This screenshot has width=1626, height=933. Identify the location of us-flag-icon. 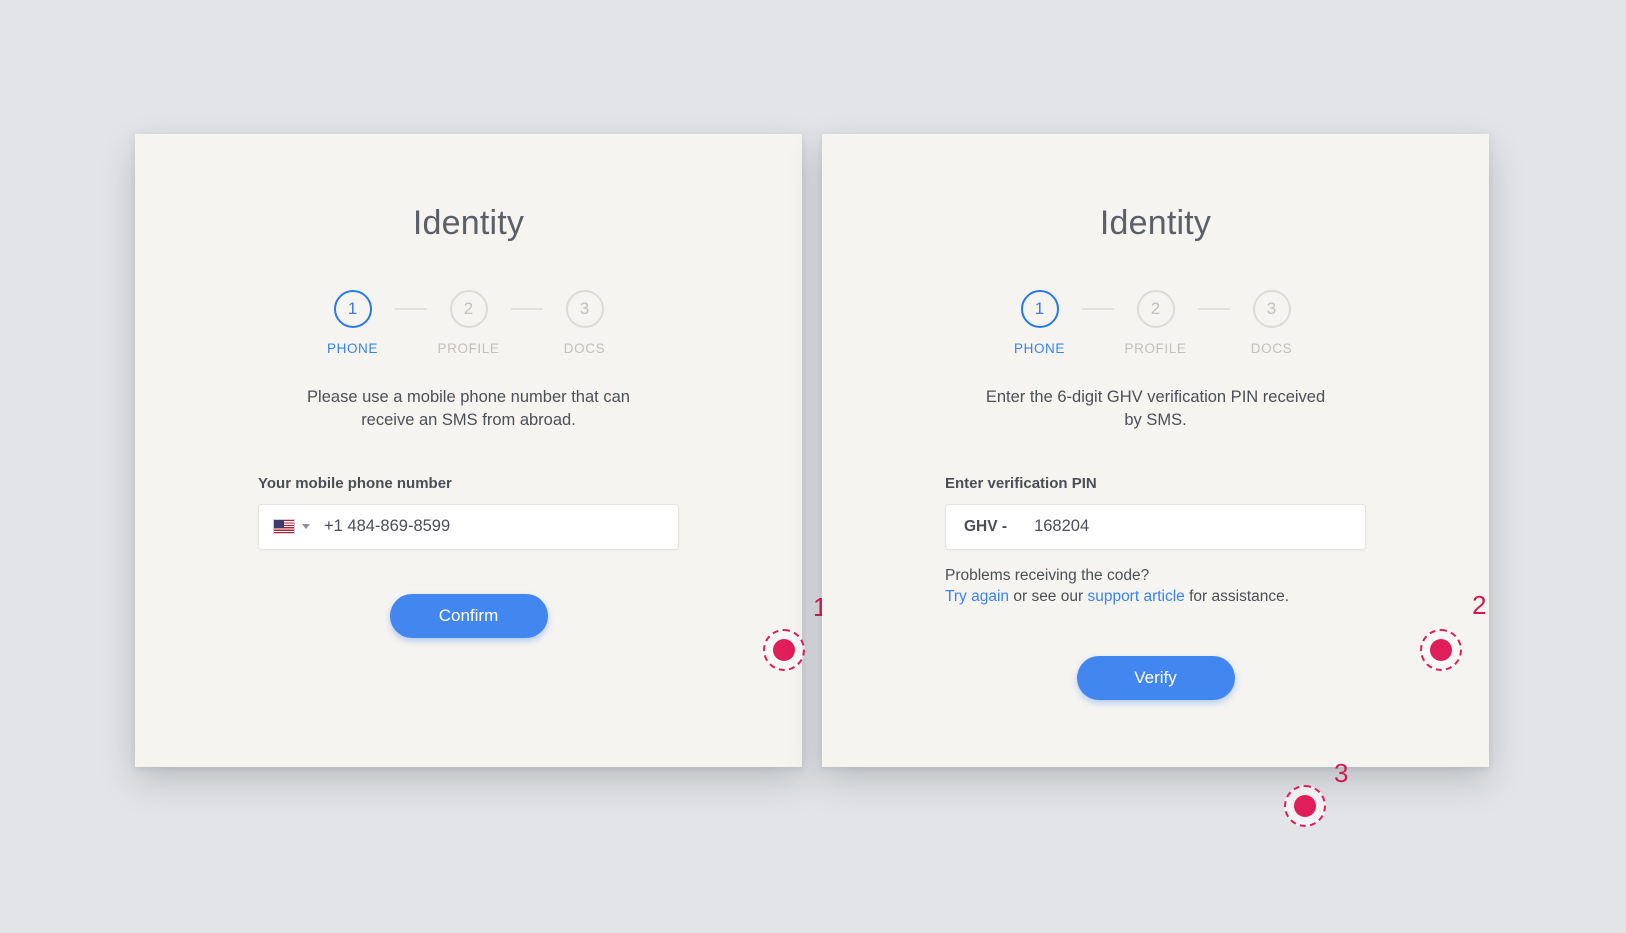
(284, 527).